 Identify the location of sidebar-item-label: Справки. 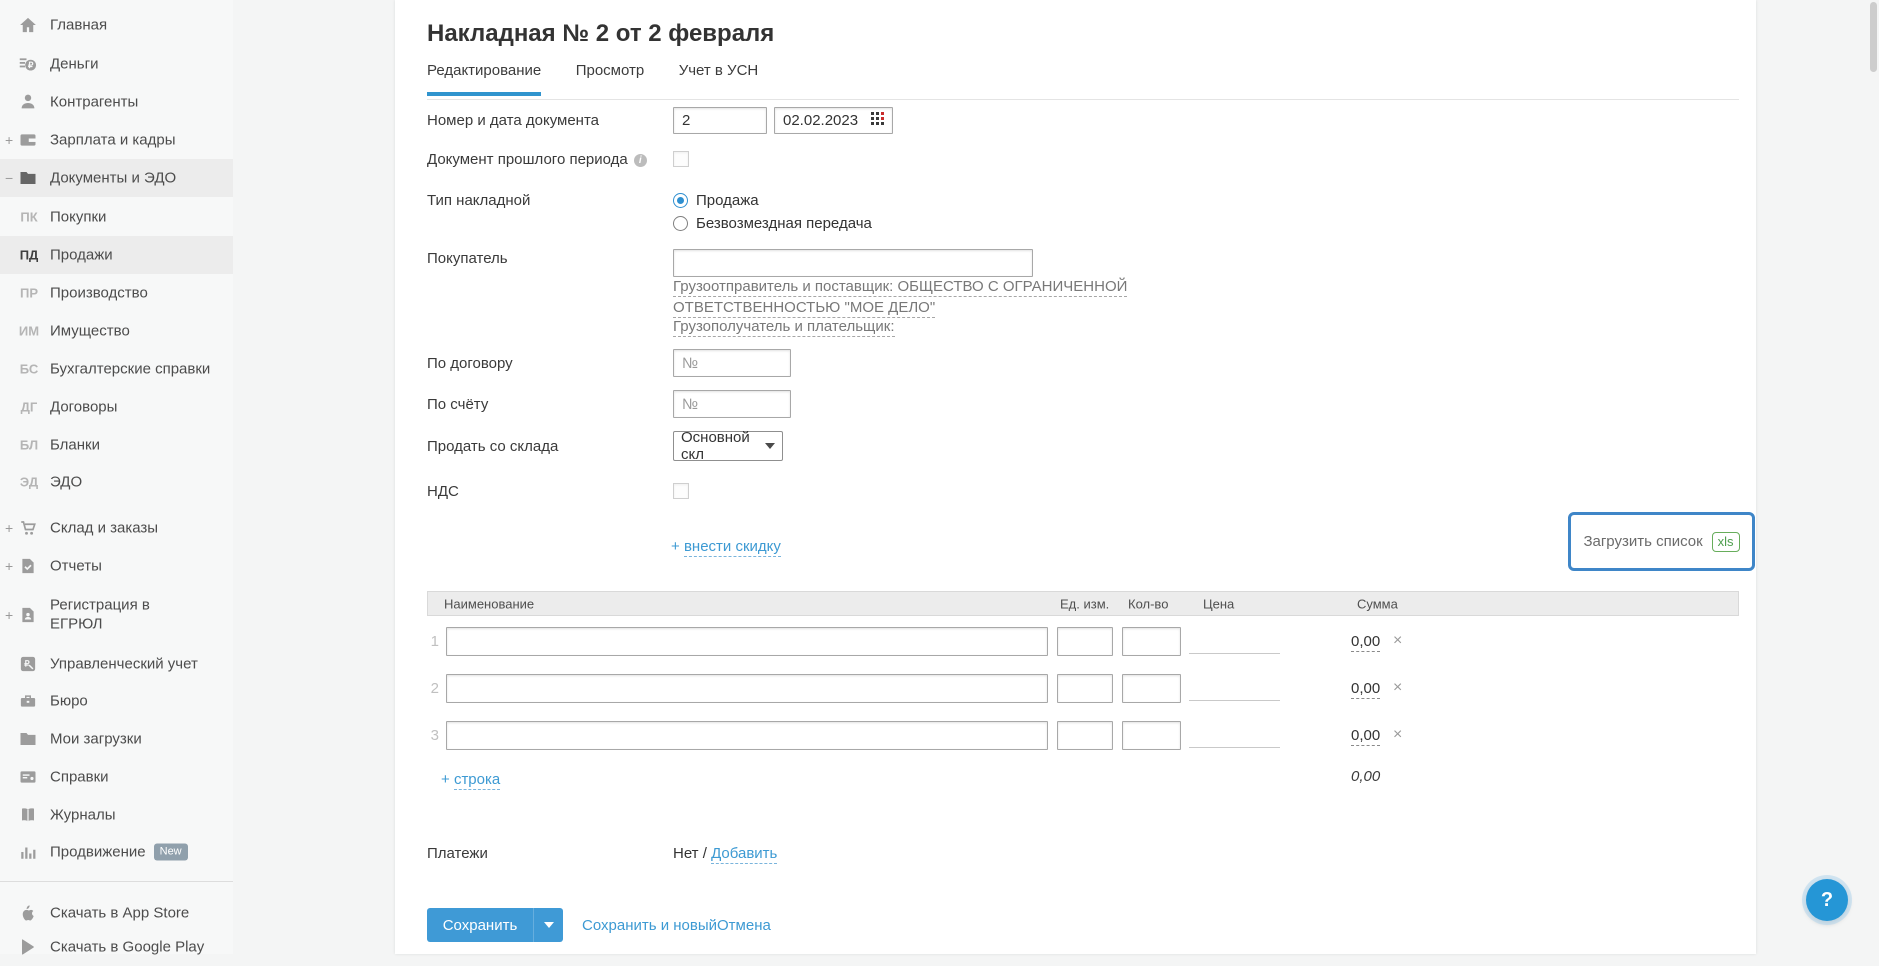
(79, 777).